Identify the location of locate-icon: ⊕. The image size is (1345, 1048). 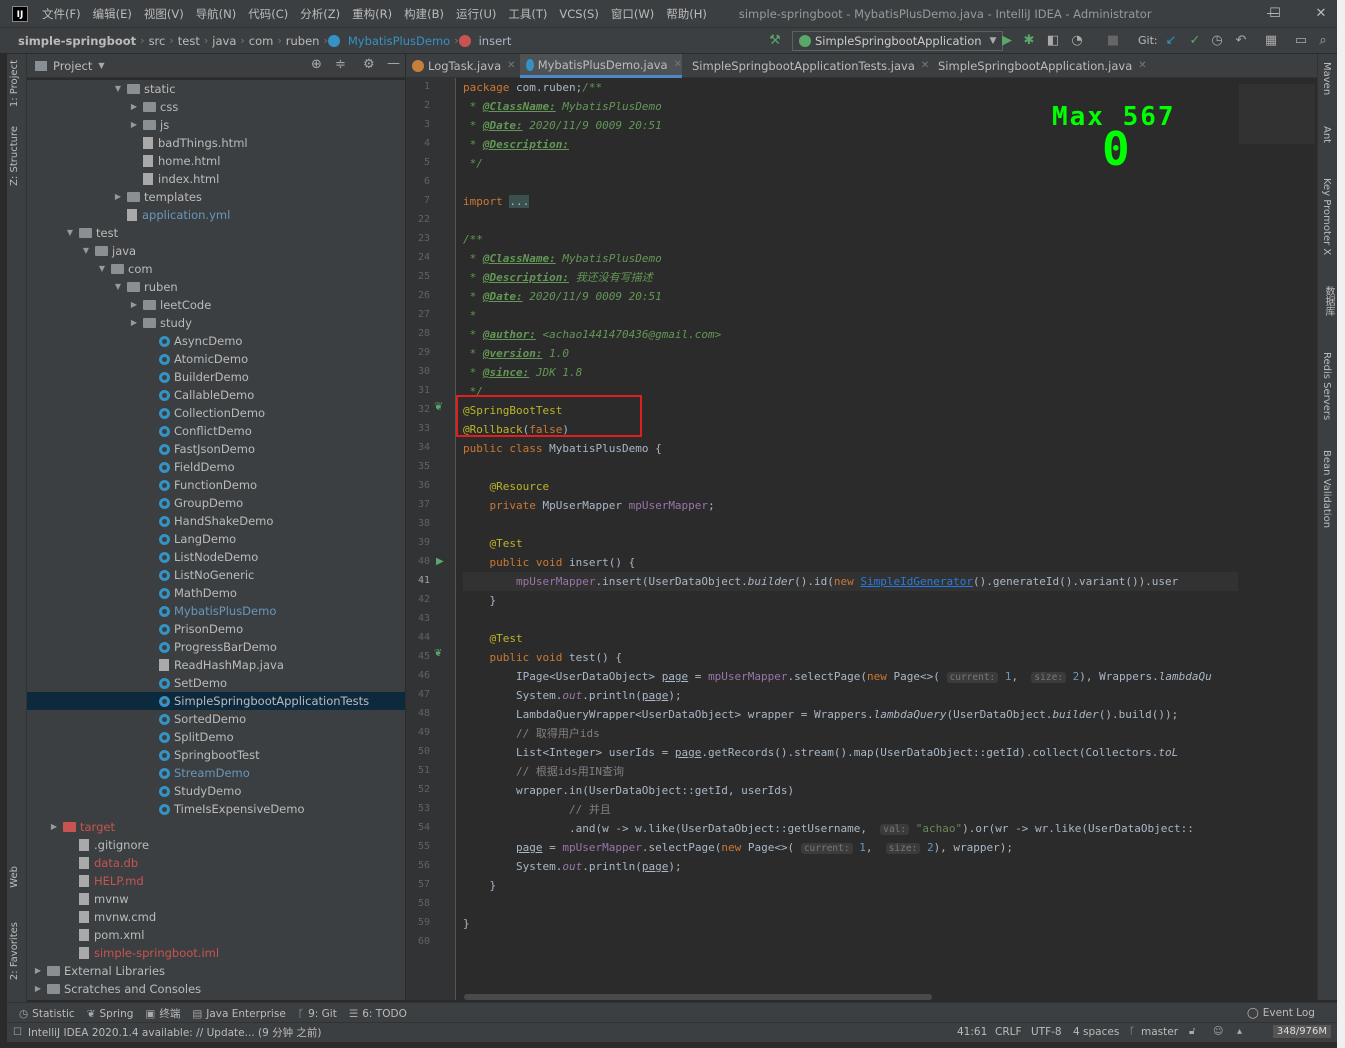
(316, 64).